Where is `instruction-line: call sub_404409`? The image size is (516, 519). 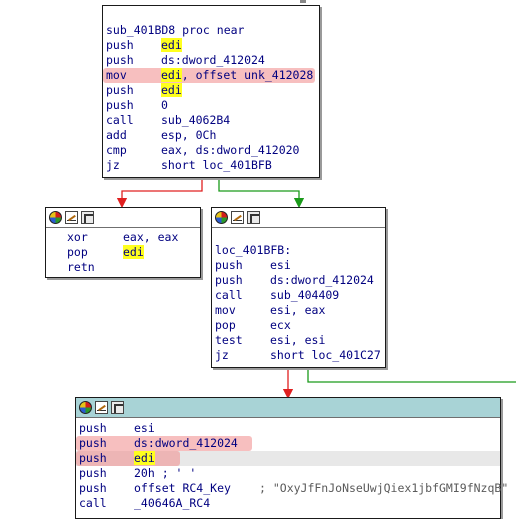
instruction-line: call sub_404409 is located at coordinates (298, 295).